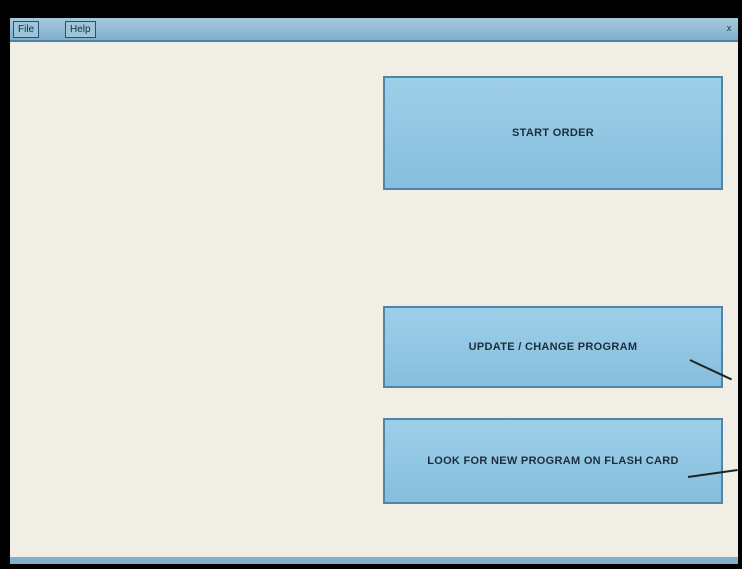  I want to click on update-program-button: UPDATE / CHANGE PROGRAM, so click(553, 347).